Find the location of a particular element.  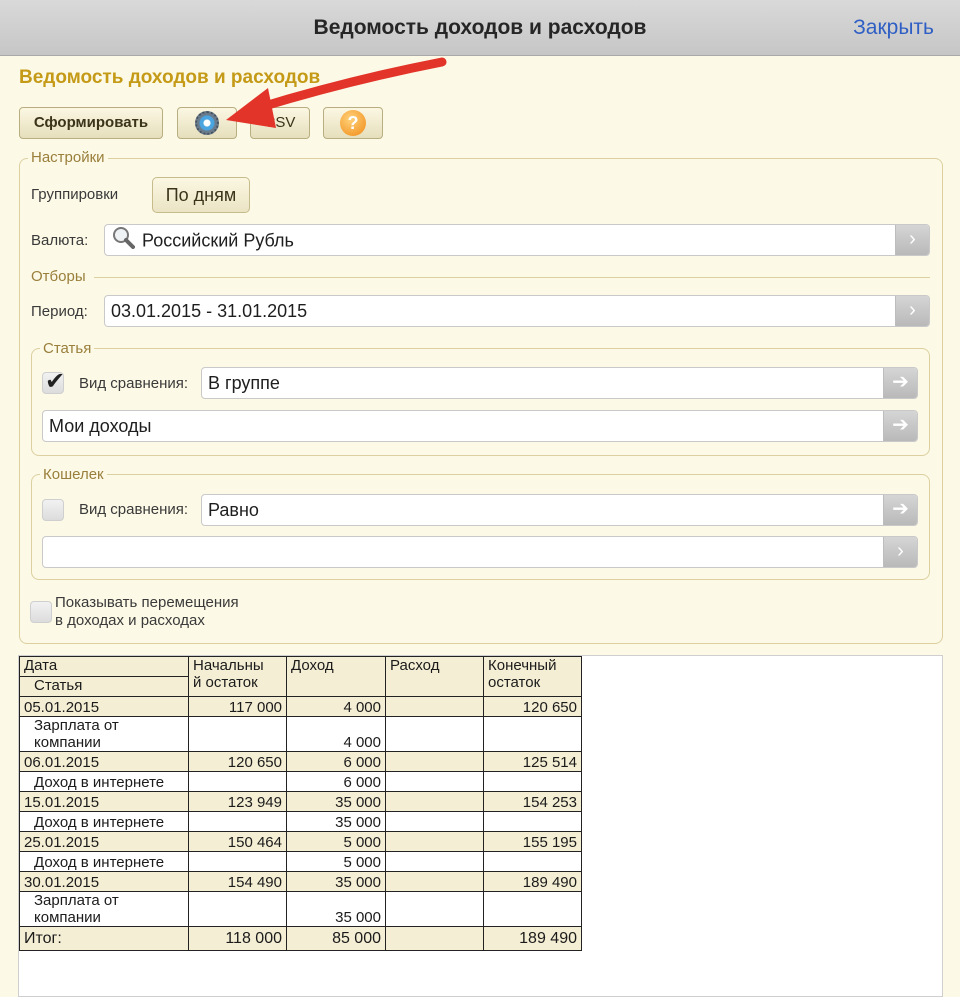

show-transfers-checkbox is located at coordinates (41, 612).